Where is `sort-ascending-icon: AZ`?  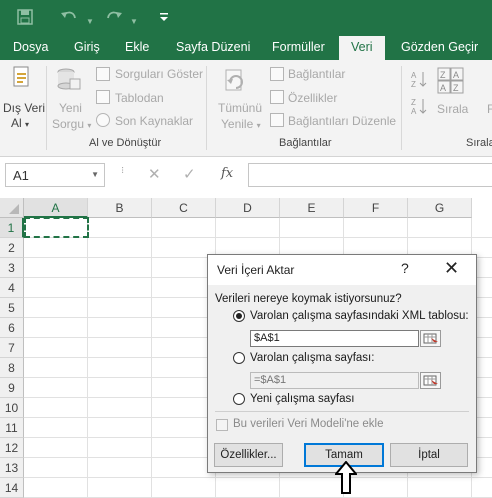
sort-ascending-icon: AZ is located at coordinates (419, 79).